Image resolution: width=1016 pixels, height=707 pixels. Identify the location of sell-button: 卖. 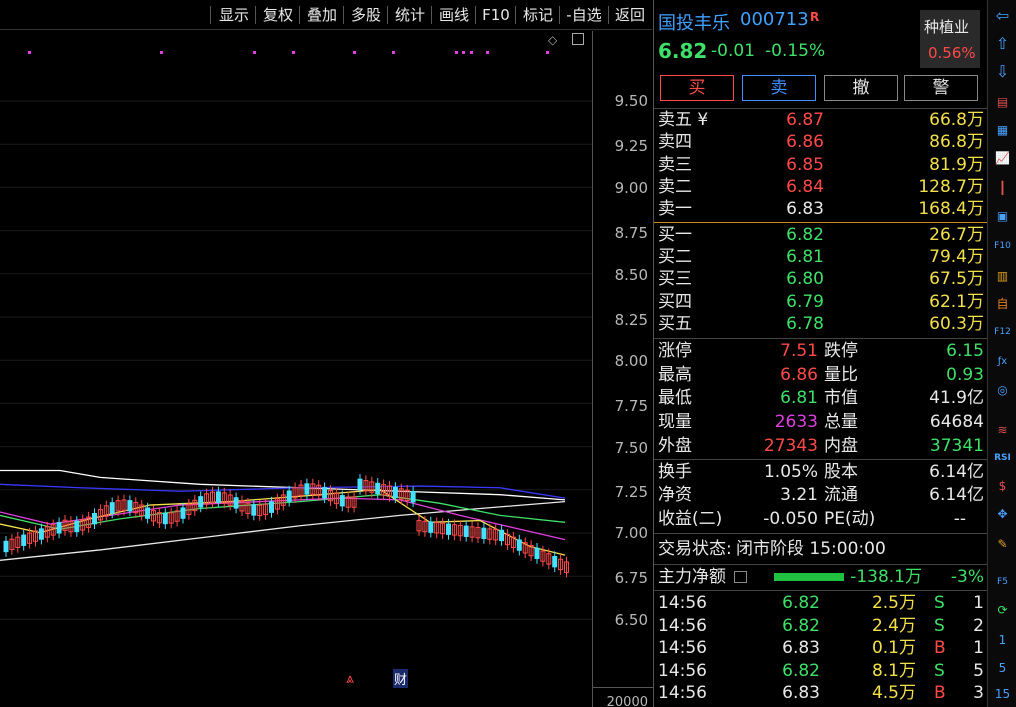
(779, 88).